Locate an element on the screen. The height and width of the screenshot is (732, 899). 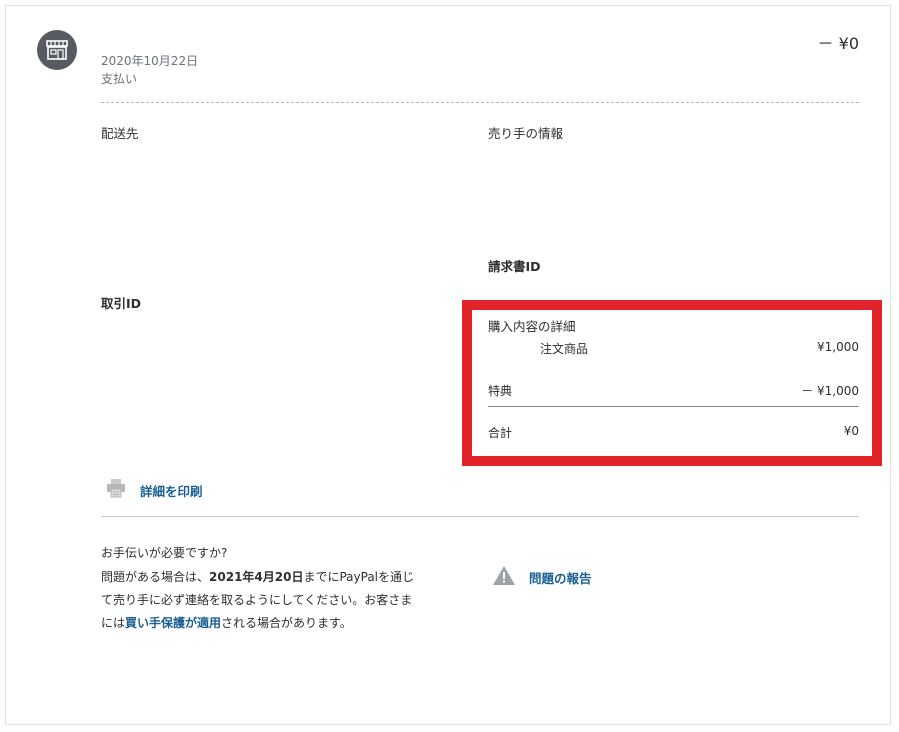
report-problem-label: 問題の報告 is located at coordinates (560, 578).